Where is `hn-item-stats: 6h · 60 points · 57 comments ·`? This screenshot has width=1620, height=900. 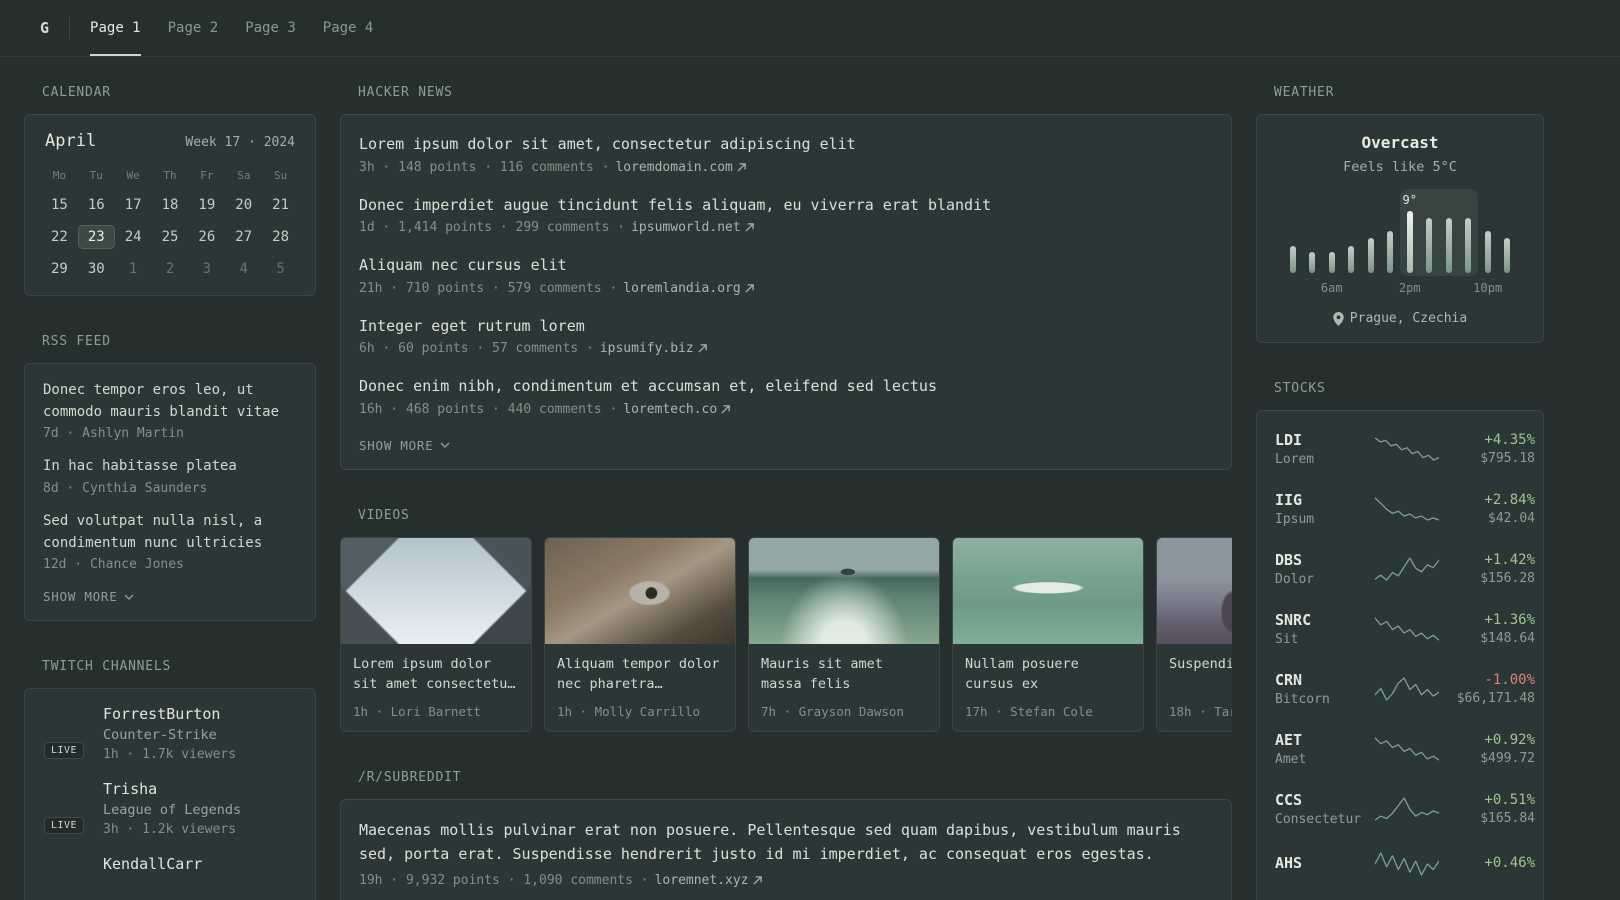
hn-item-stats: 6h · 60 points · 57 comments · is located at coordinates (476, 348).